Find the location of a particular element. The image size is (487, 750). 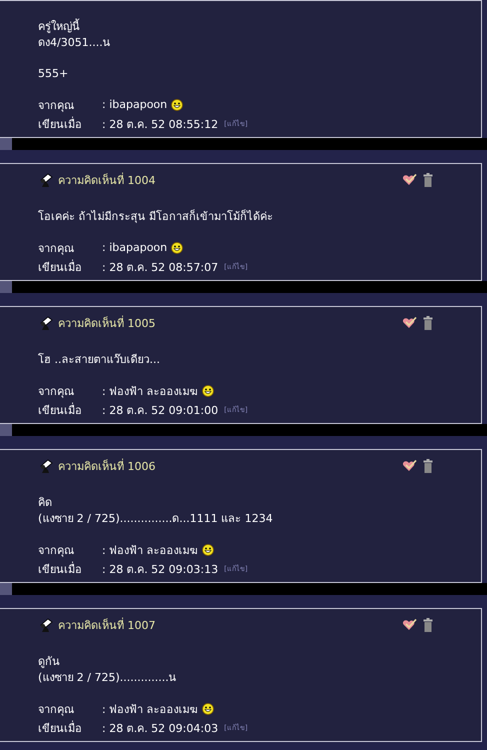

comment-title: ความคิดเห็นที่ 1006 is located at coordinates (107, 466).